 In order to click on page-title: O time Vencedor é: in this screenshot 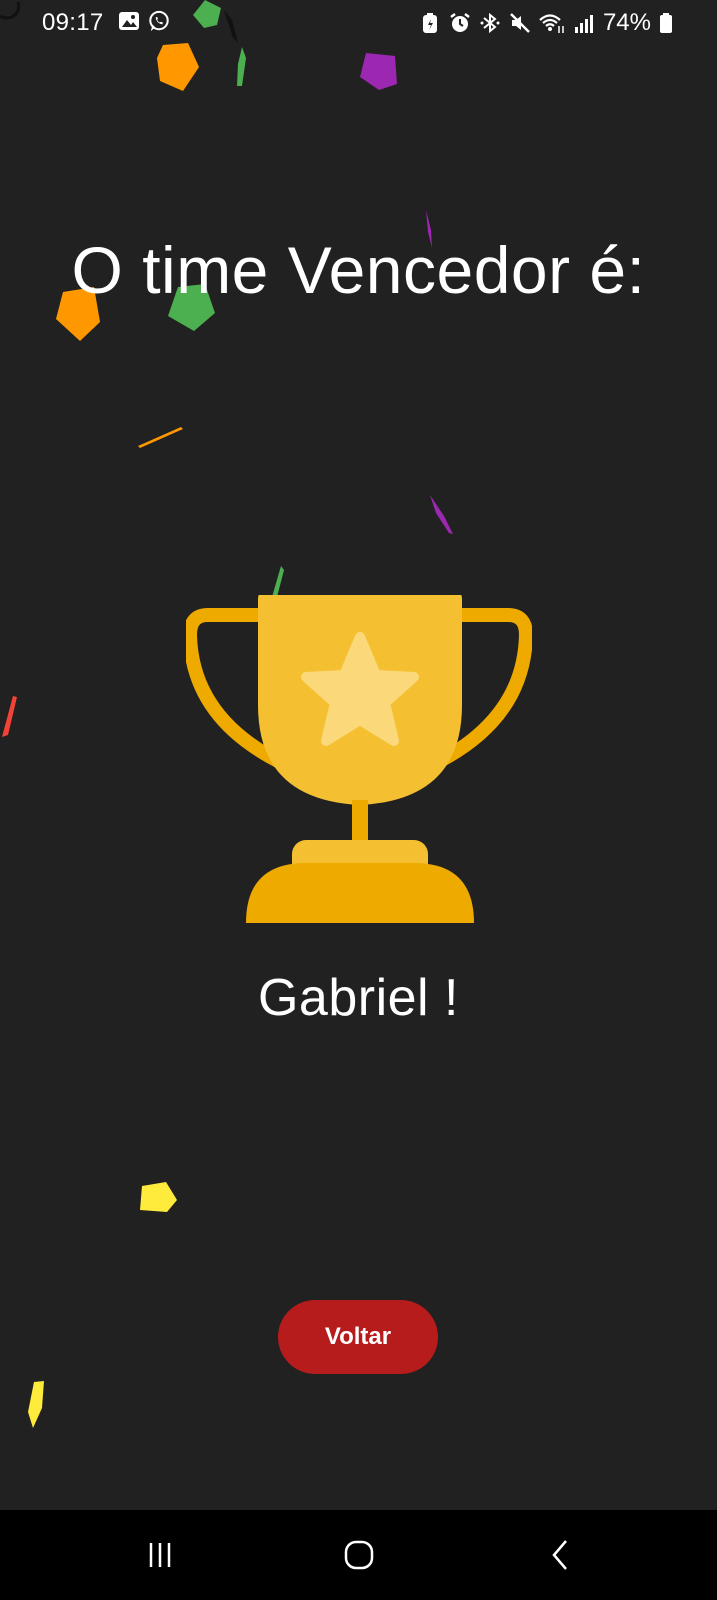, I will do `click(358, 270)`.